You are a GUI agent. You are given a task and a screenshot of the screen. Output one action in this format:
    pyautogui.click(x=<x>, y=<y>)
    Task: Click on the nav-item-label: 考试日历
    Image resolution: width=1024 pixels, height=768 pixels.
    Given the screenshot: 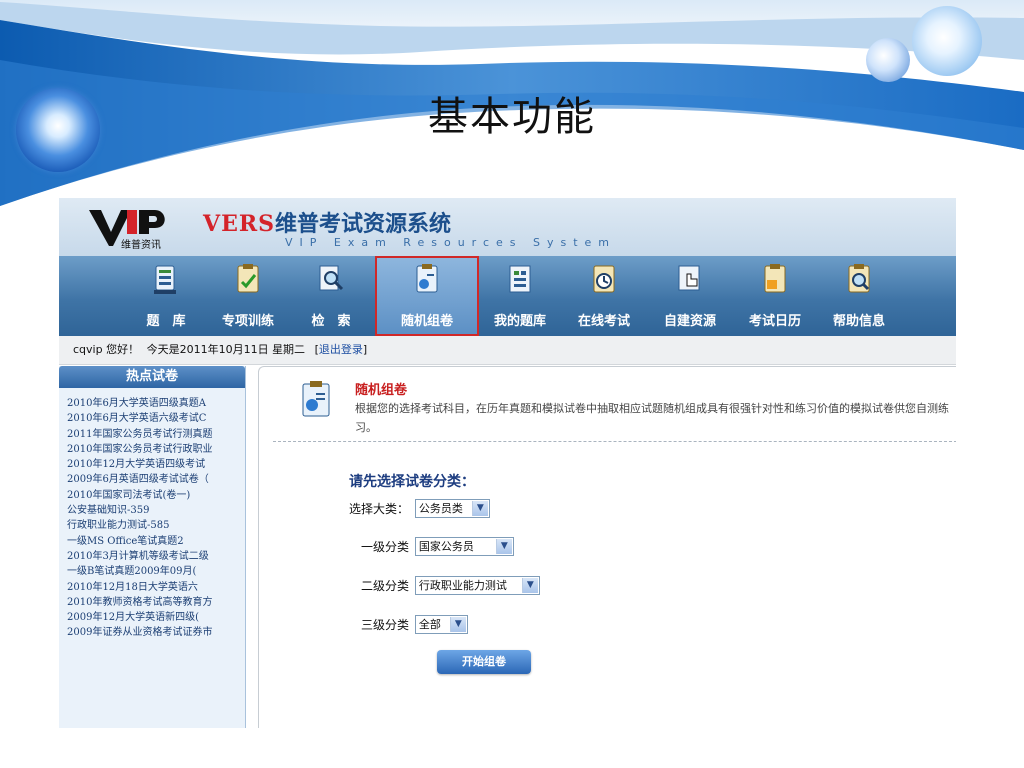 What is the action you would take?
    pyautogui.click(x=774, y=321)
    